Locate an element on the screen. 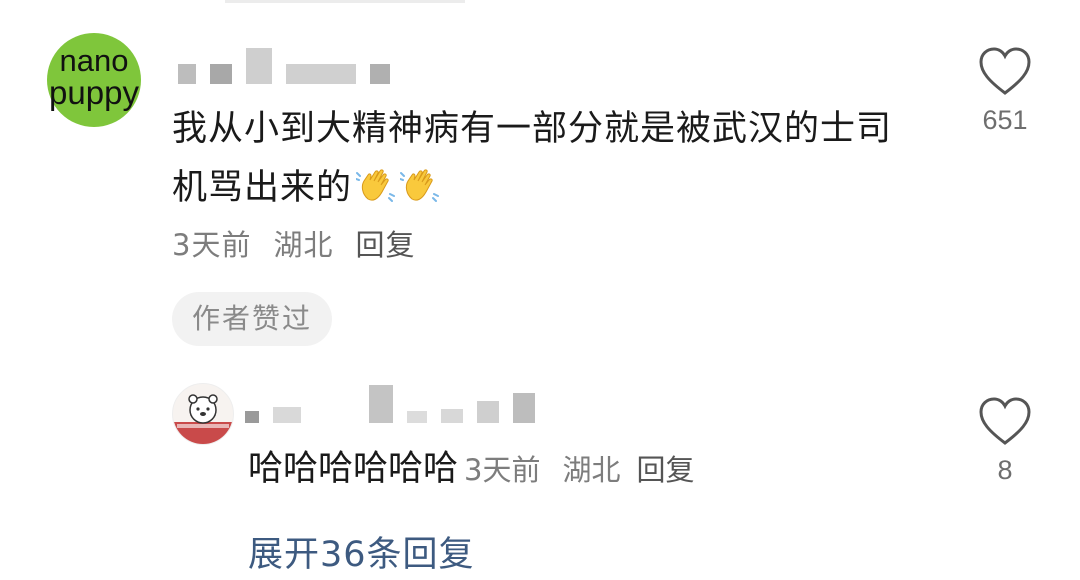  avatar-text-line1: nano is located at coordinates (94, 60).